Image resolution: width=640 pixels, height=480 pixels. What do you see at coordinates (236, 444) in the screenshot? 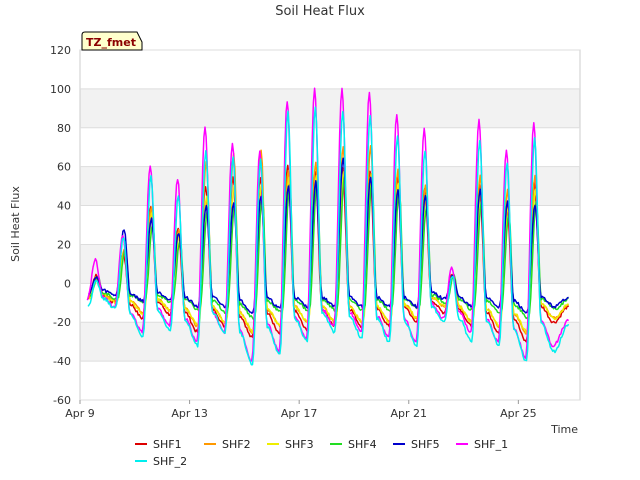
I see `legend-label: SHF2` at bounding box center [236, 444].